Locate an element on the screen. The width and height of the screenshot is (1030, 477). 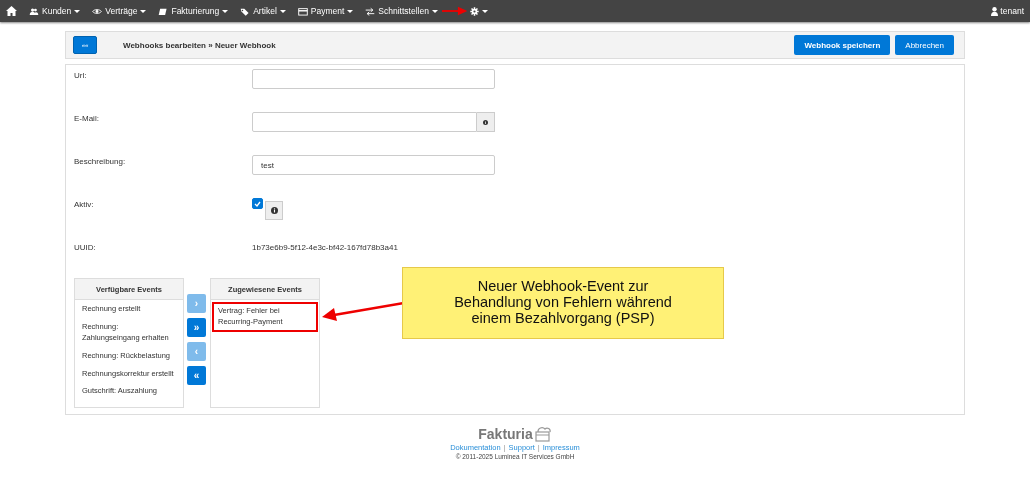
home-icon is located at coordinates (11, 11).